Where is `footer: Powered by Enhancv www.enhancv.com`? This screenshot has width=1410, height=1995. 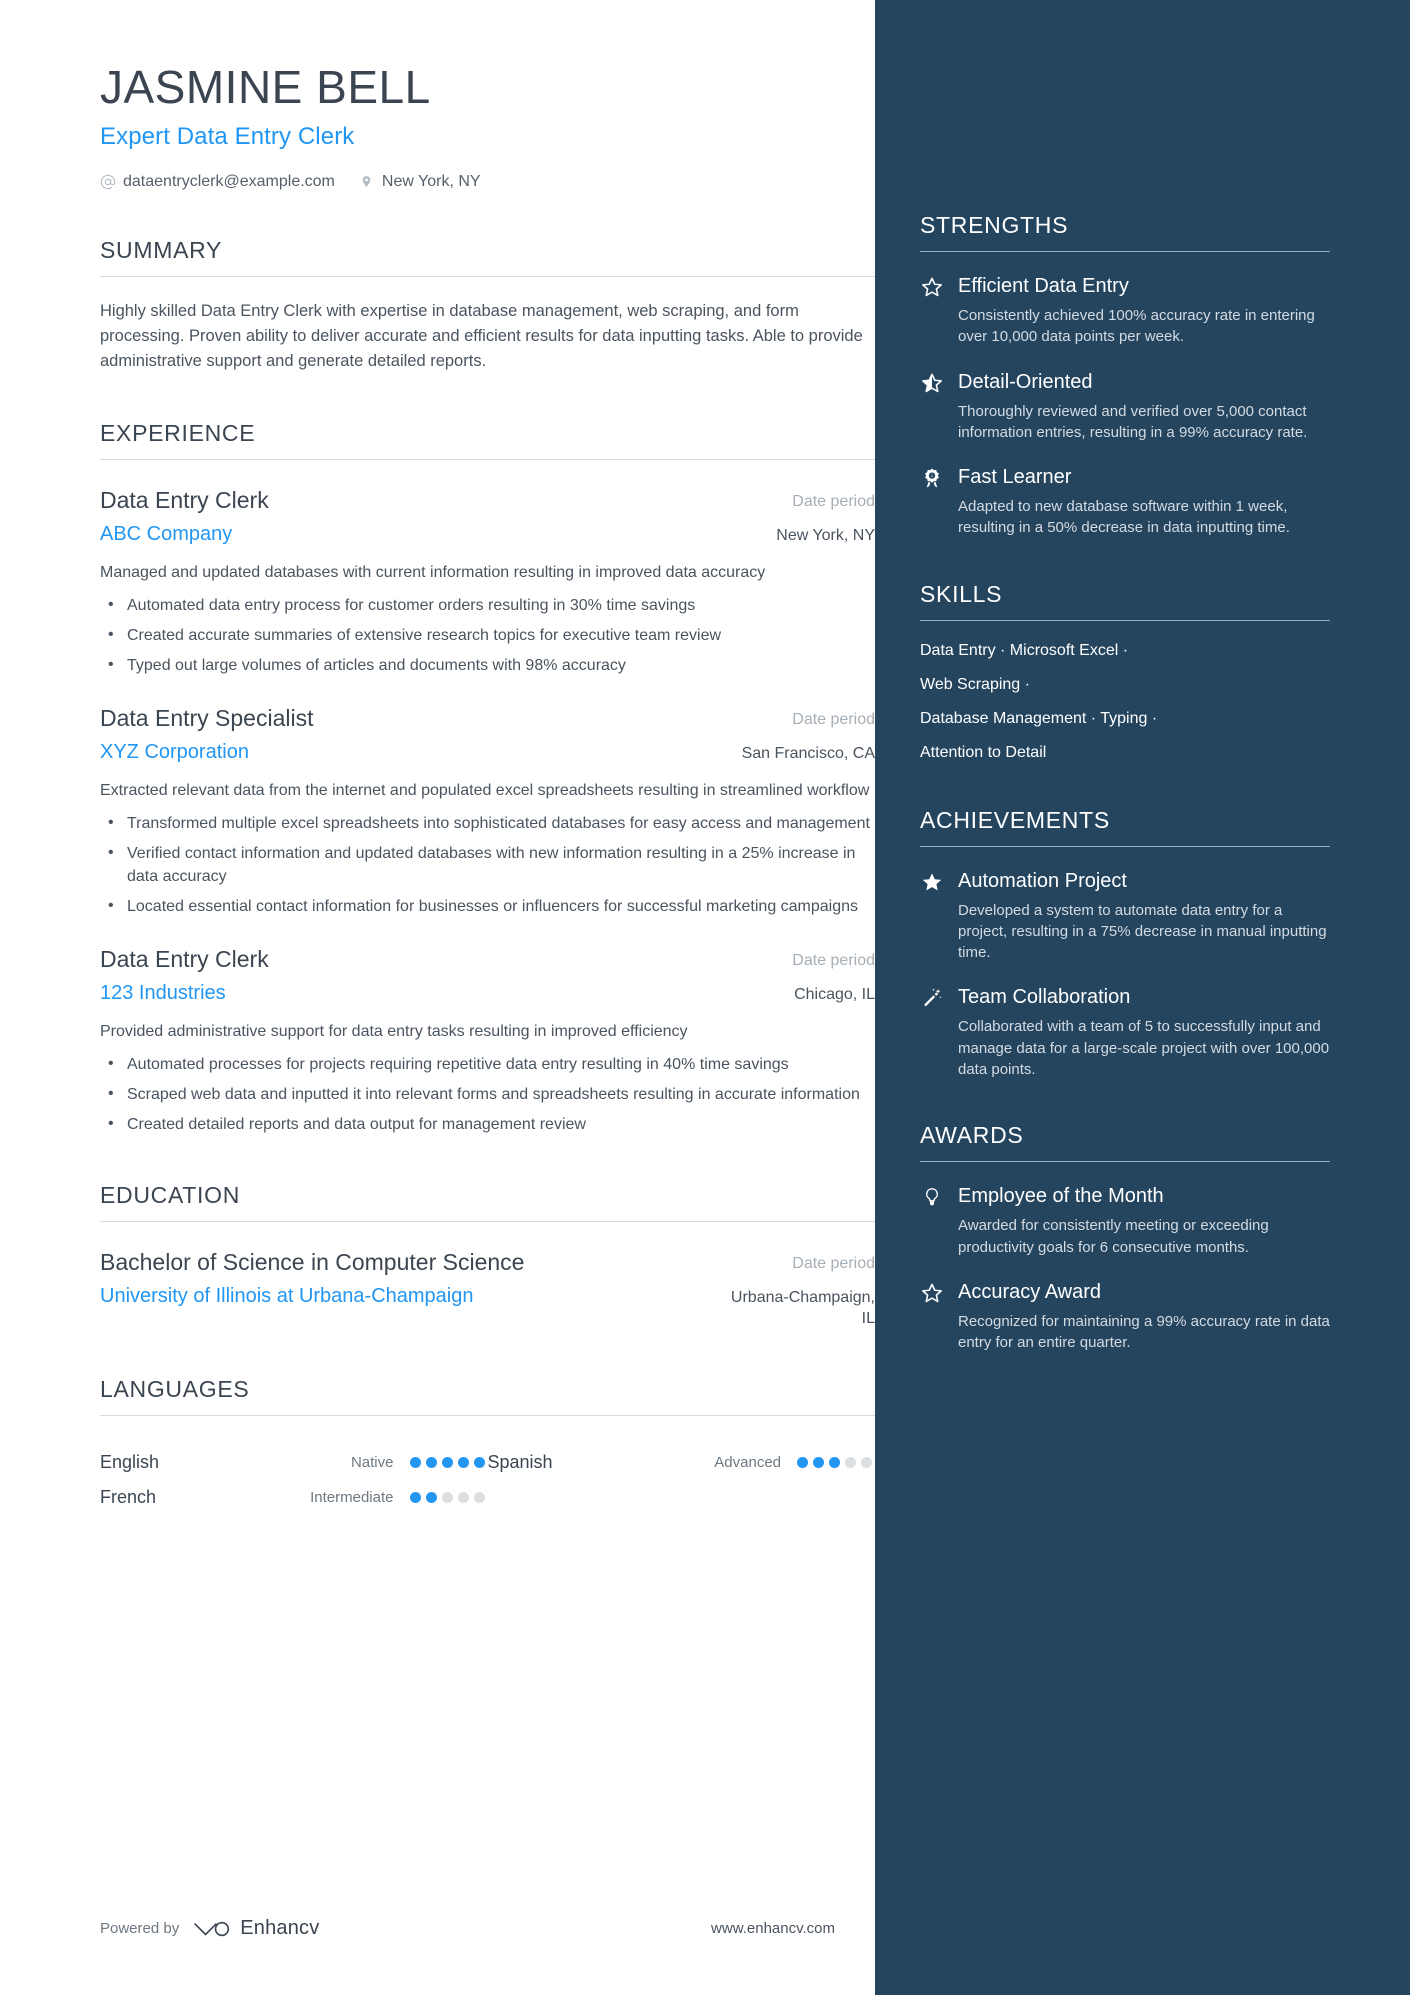 footer: Powered by Enhancv www.enhancv.com is located at coordinates (467, 1928).